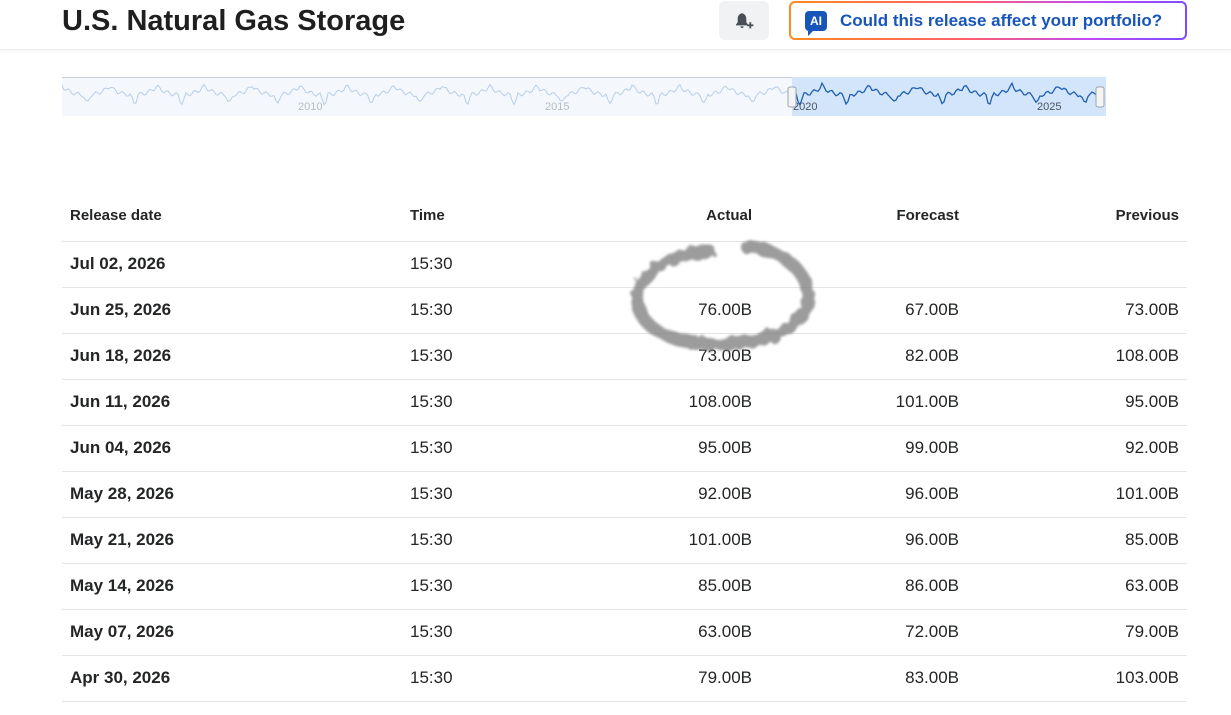 This screenshot has width=1231, height=715. What do you see at coordinates (681, 678) in the screenshot?
I see `actual-value-cell: 79.00B` at bounding box center [681, 678].